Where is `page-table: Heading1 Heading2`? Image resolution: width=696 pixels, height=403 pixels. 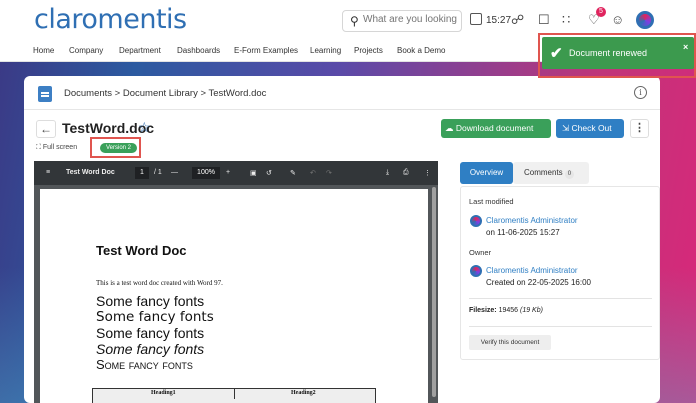
page-table: Heading1 Heading2 is located at coordinates (234, 395).